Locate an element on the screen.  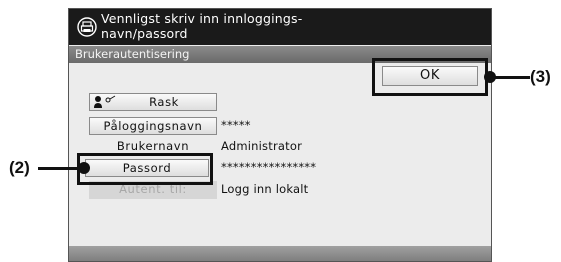
auth-to-value: Logg inn lokalt is located at coordinates (265, 189).